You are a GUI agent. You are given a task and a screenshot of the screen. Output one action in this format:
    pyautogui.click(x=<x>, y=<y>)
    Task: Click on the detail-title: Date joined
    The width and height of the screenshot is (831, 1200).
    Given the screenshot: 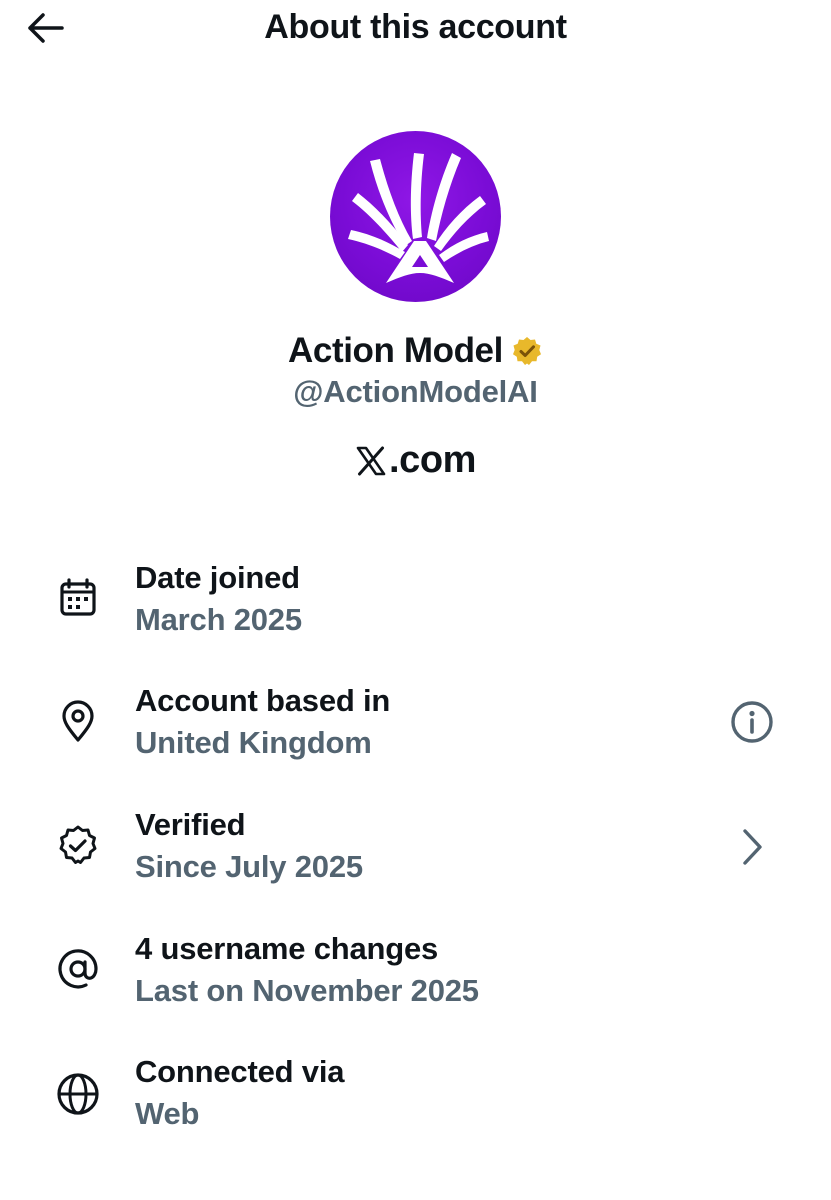 What is the action you would take?
    pyautogui.click(x=217, y=577)
    